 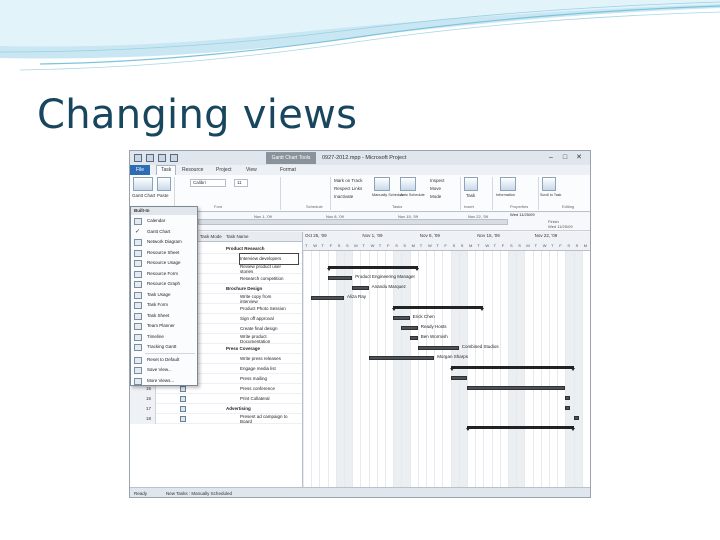 I want to click on inspect-button: Inspect, so click(x=437, y=180).